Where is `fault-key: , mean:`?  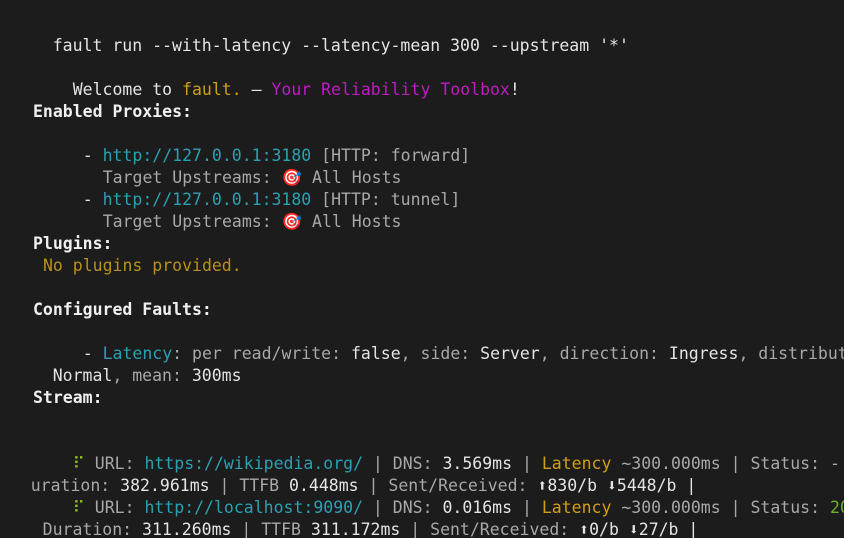 fault-key: , mean: is located at coordinates (152, 375).